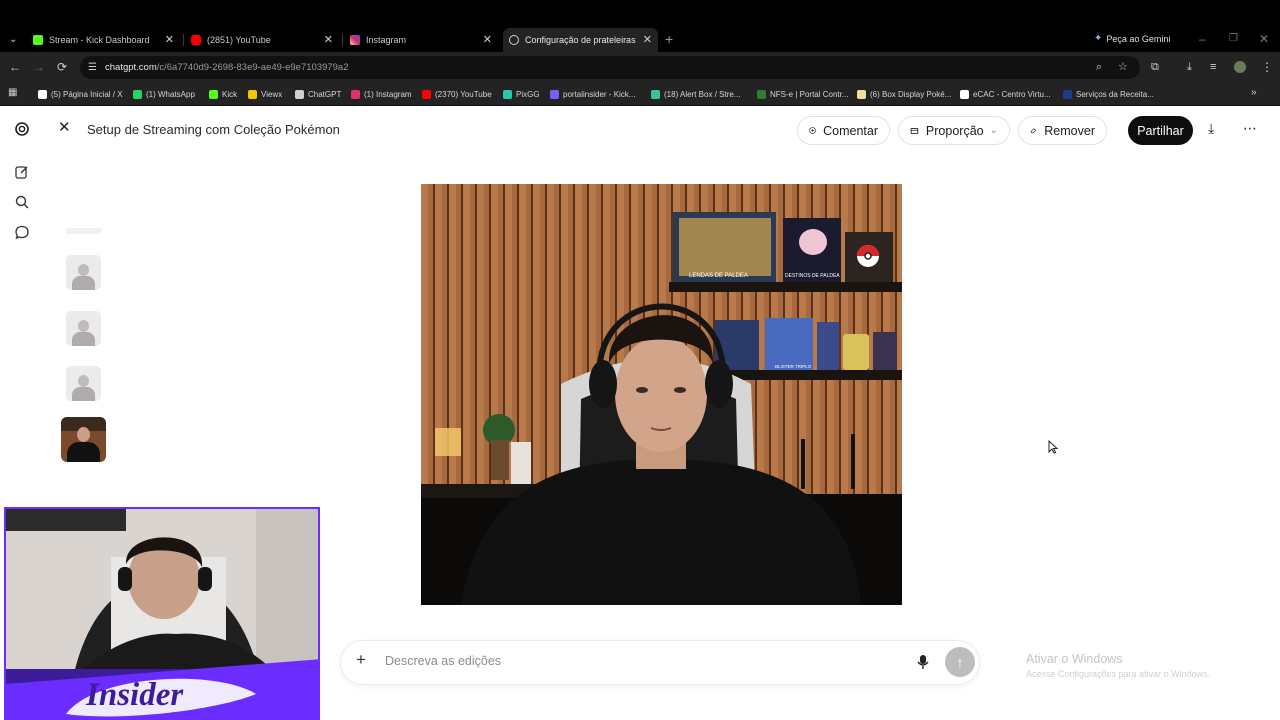  Describe the element at coordinates (92, 68) in the screenshot. I see `site-info-icon: ☰` at that location.